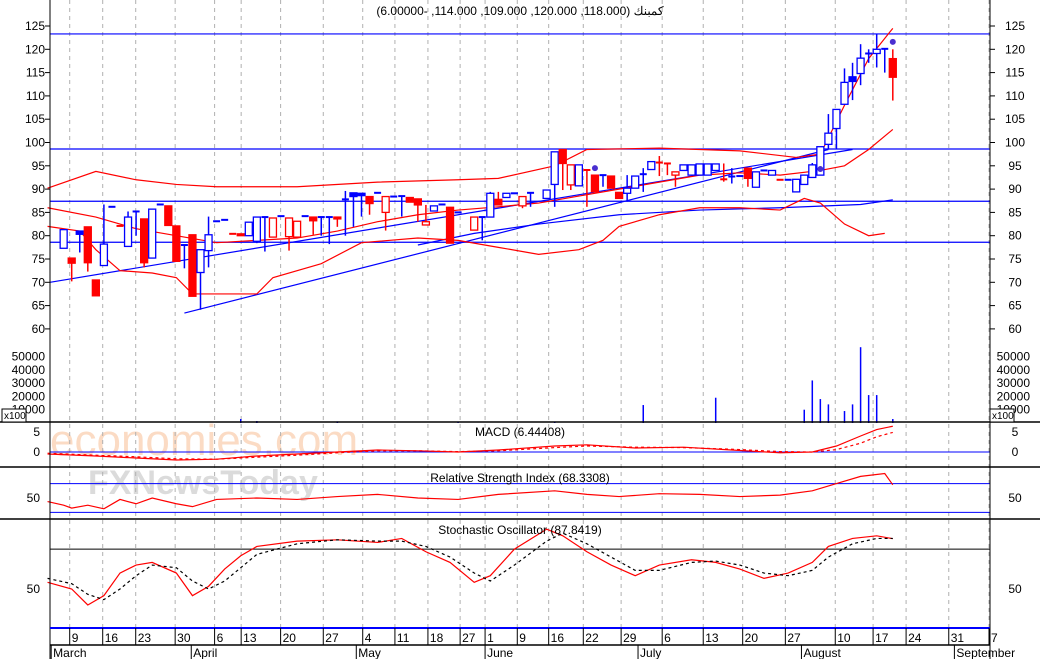 Image resolution: width=1040 pixels, height=664 pixels. Describe the element at coordinates (39, 306) in the screenshot. I see `price-tick-label: 65` at that location.